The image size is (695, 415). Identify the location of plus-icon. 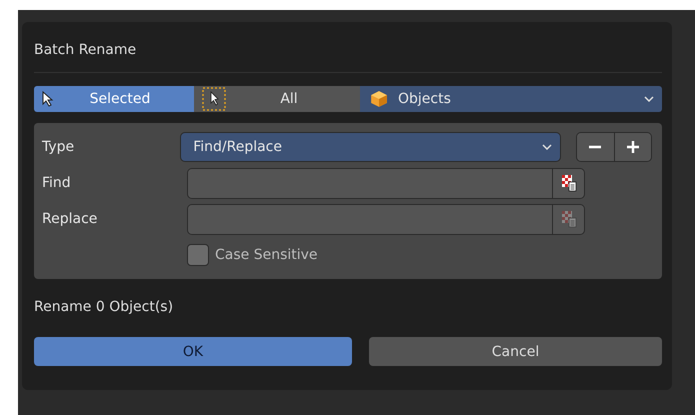
(633, 147).